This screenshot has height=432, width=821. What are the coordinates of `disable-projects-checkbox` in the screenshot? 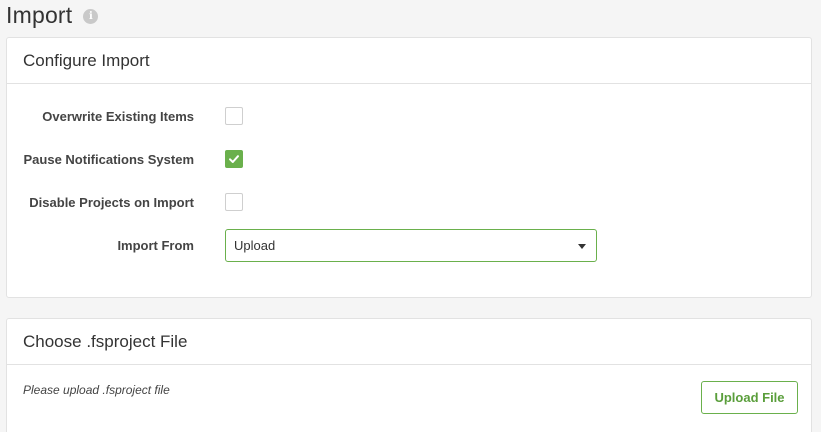 It's located at (234, 202).